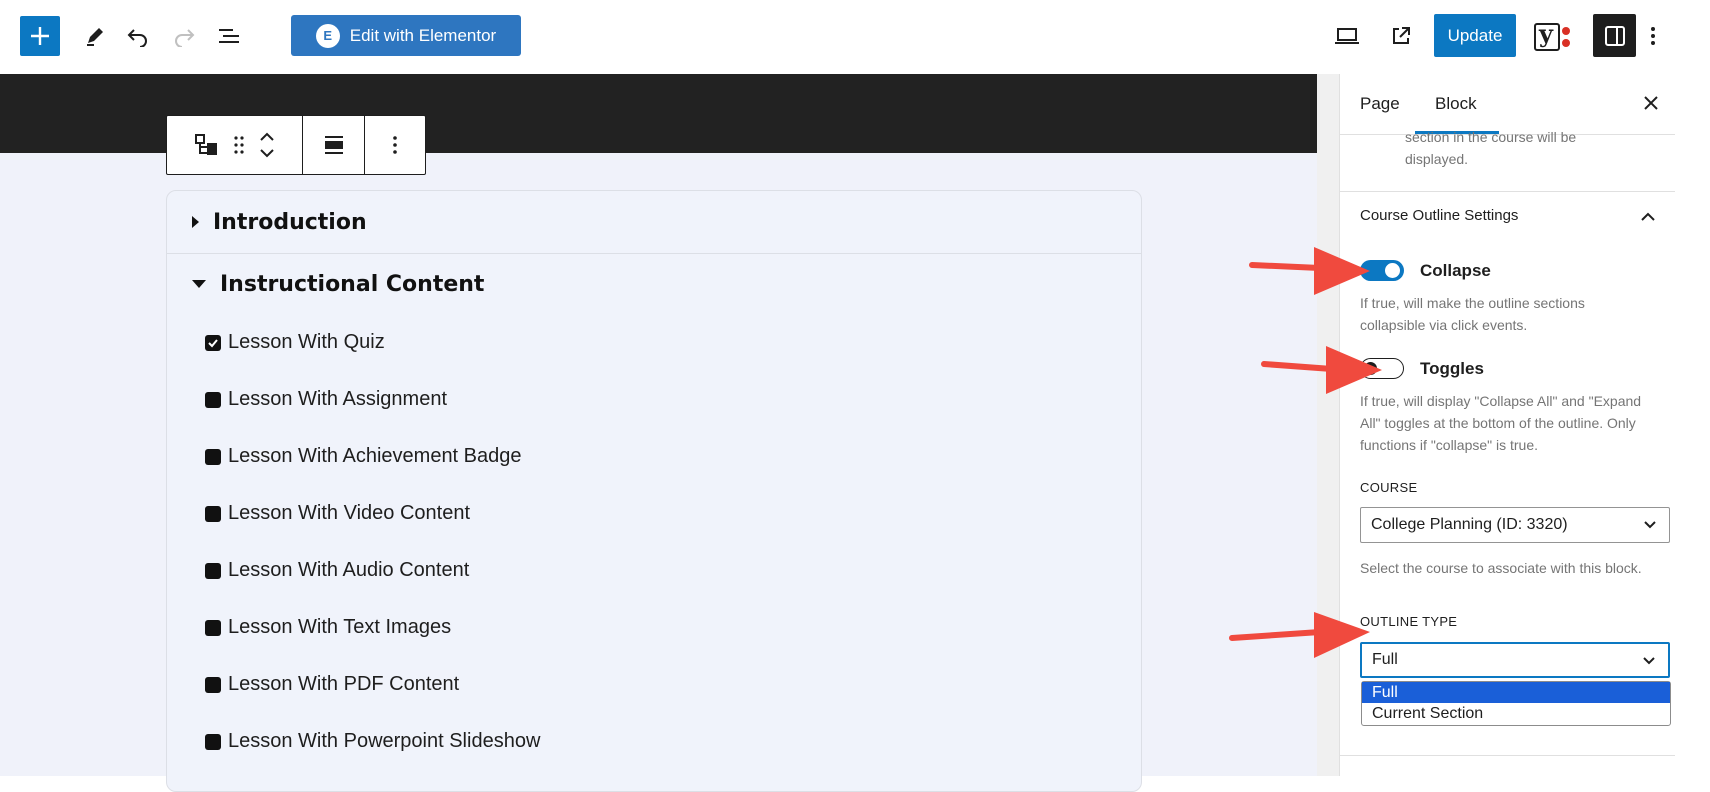  What do you see at coordinates (327, 35) in the screenshot?
I see `elementor-logo-icon: E` at bounding box center [327, 35].